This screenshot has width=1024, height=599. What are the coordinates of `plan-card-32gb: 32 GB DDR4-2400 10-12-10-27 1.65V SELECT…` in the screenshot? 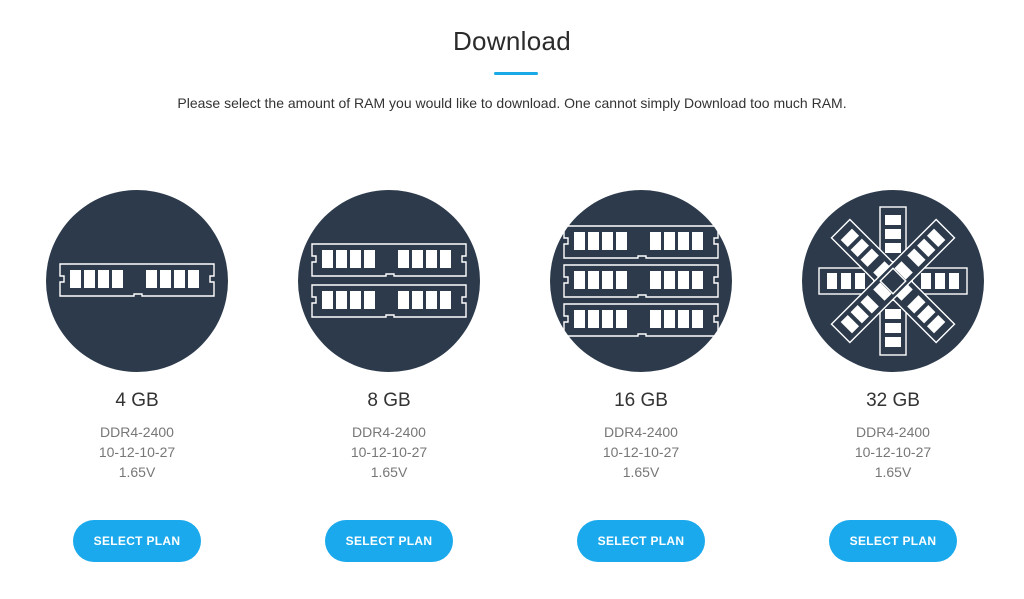 It's located at (893, 376).